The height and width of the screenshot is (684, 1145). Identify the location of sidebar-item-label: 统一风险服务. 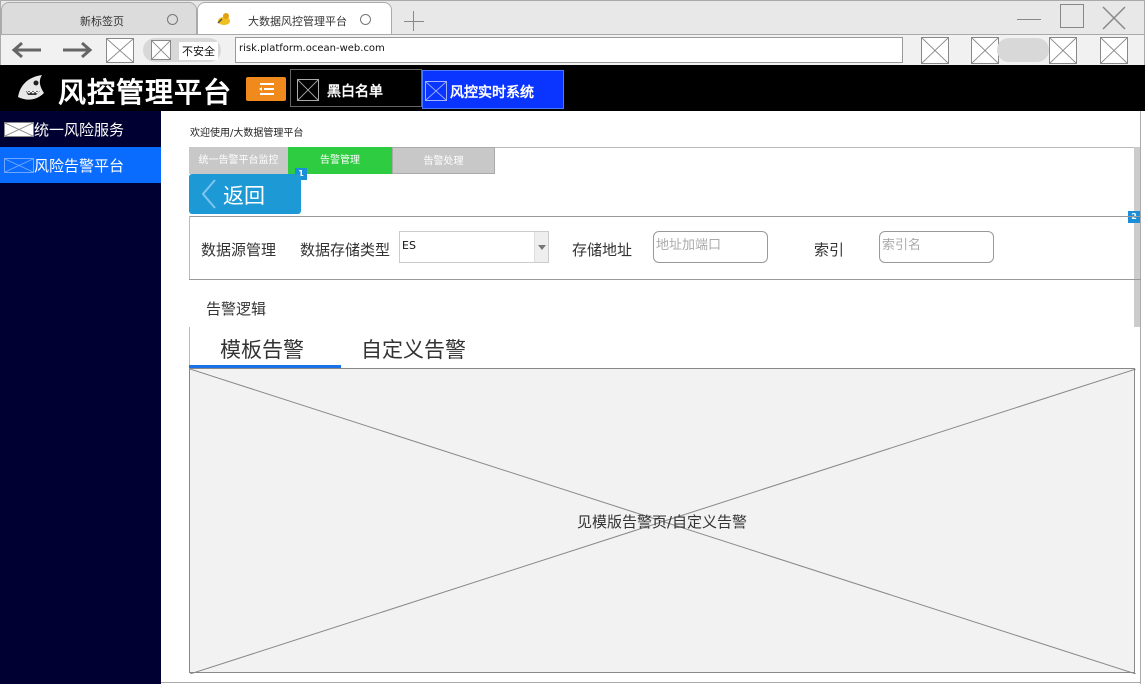
(79, 130).